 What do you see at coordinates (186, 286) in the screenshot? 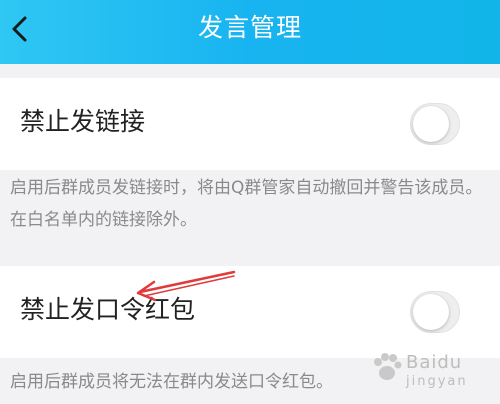
I see `red-arrow-annotation` at bounding box center [186, 286].